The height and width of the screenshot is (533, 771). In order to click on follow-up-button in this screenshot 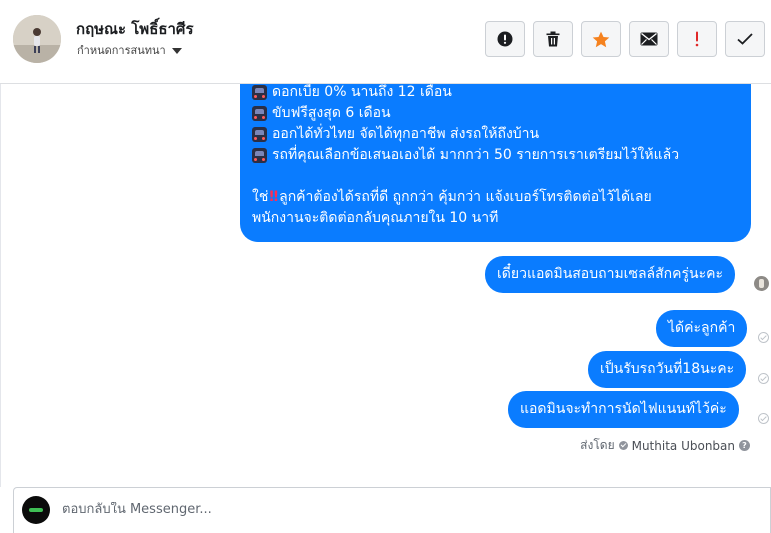, I will do `click(697, 39)`.